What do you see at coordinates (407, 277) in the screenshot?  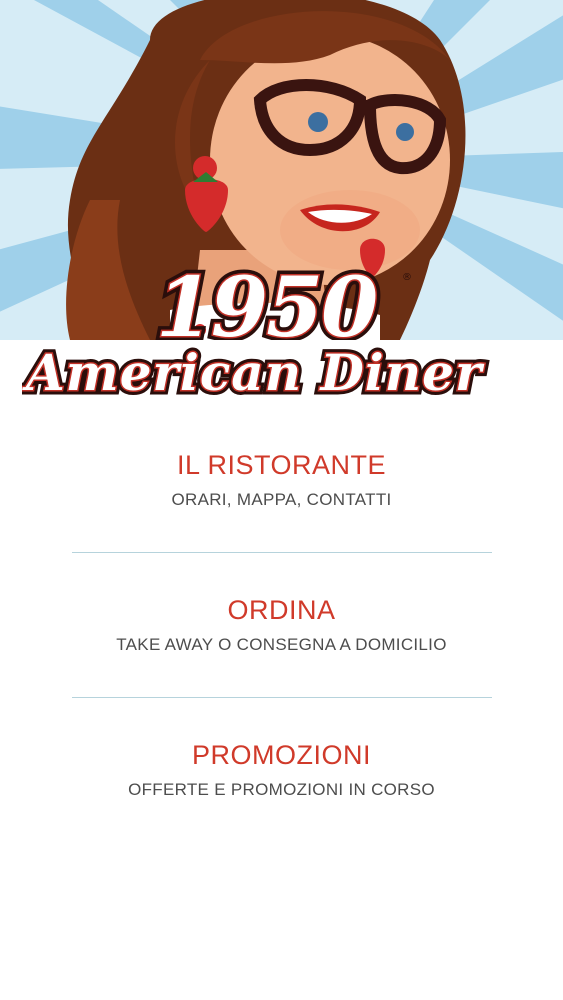 I see `registered-mark: ®` at bounding box center [407, 277].